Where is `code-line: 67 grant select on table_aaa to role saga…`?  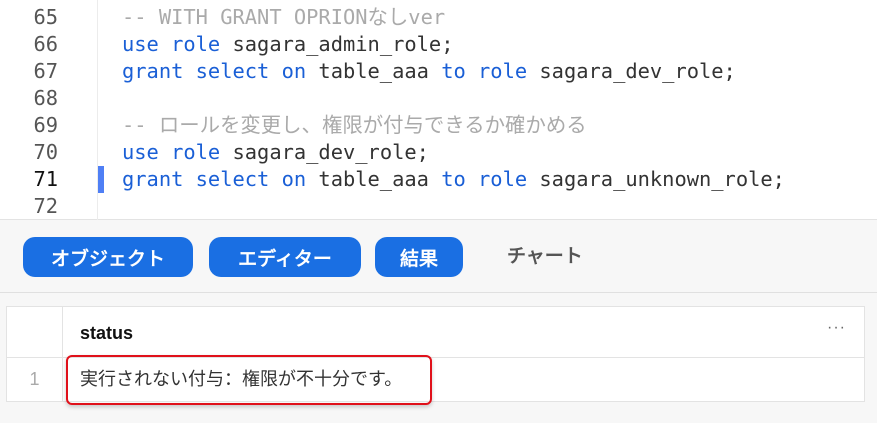
code-line: 67 grant select on table_aaa to role saga… is located at coordinates (438, 71).